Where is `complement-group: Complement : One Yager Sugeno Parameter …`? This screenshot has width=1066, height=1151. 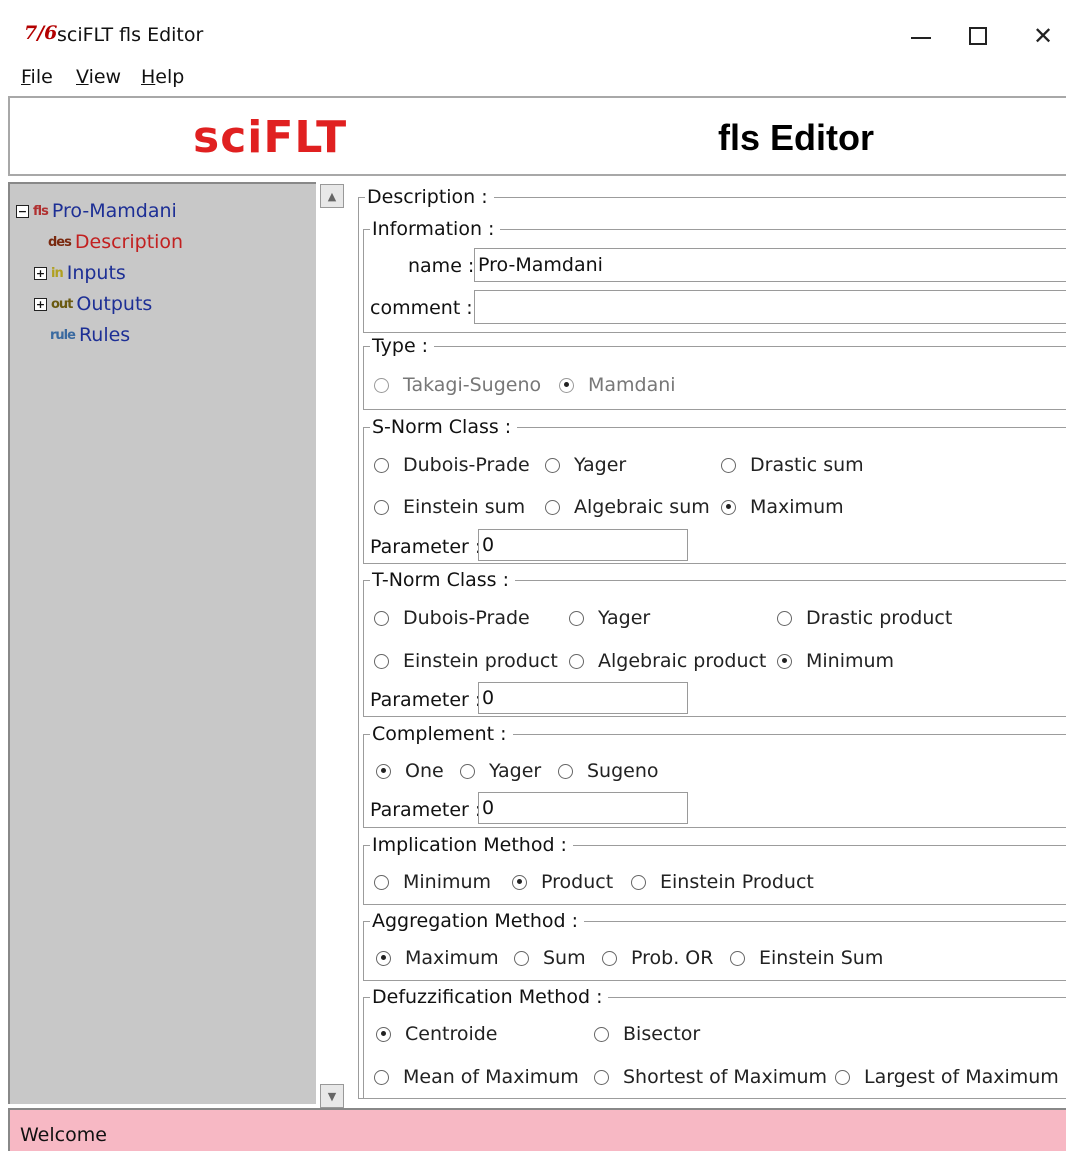 complement-group: Complement : One Yager Sugeno Parameter … is located at coordinates (714, 775).